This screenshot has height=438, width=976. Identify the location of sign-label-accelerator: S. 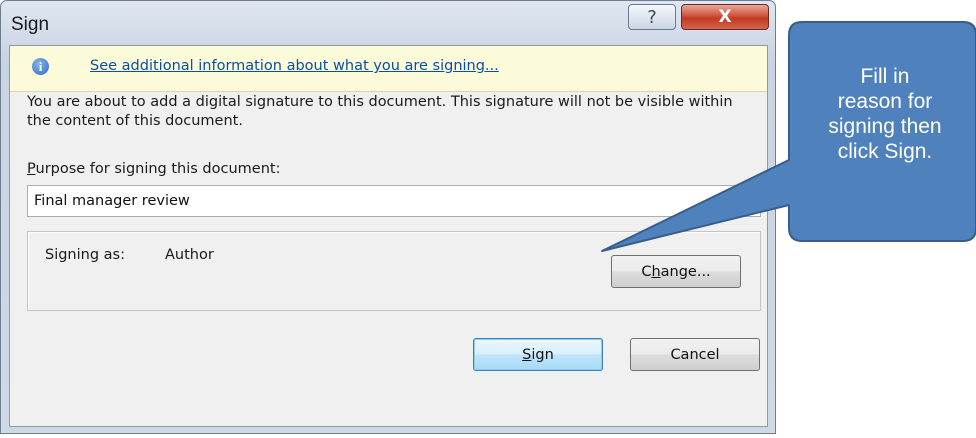
(527, 354).